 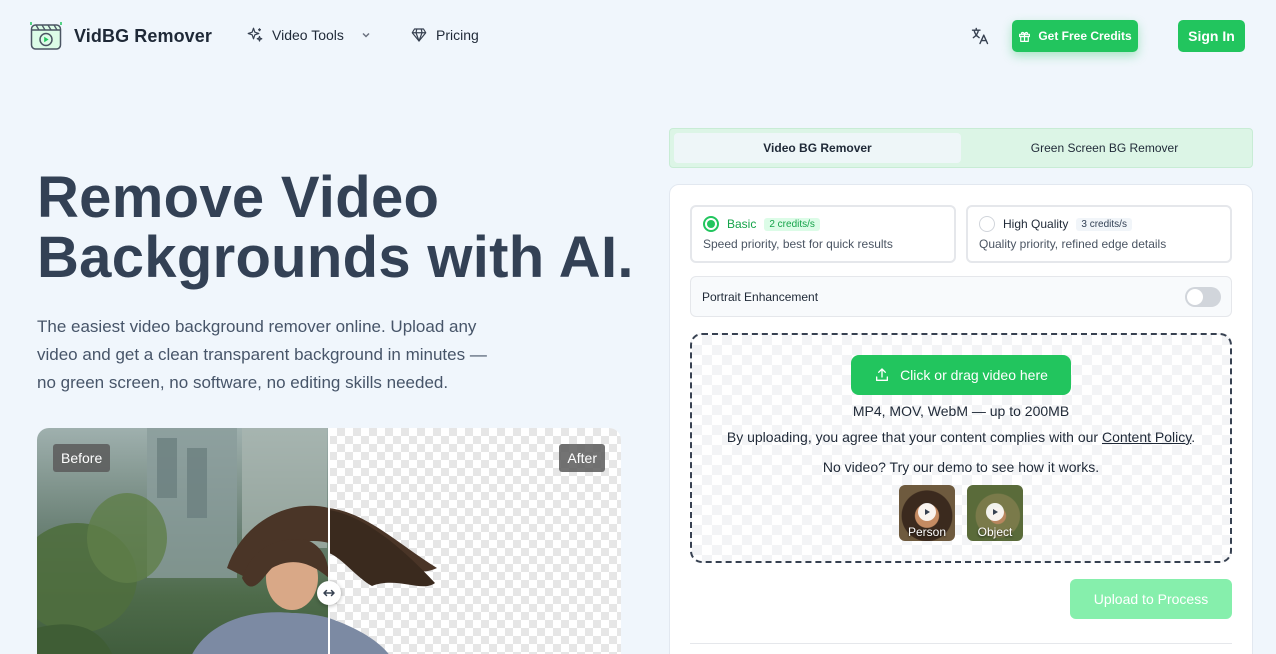 I want to click on demo-person-thumbnail: Person, so click(x=927, y=513).